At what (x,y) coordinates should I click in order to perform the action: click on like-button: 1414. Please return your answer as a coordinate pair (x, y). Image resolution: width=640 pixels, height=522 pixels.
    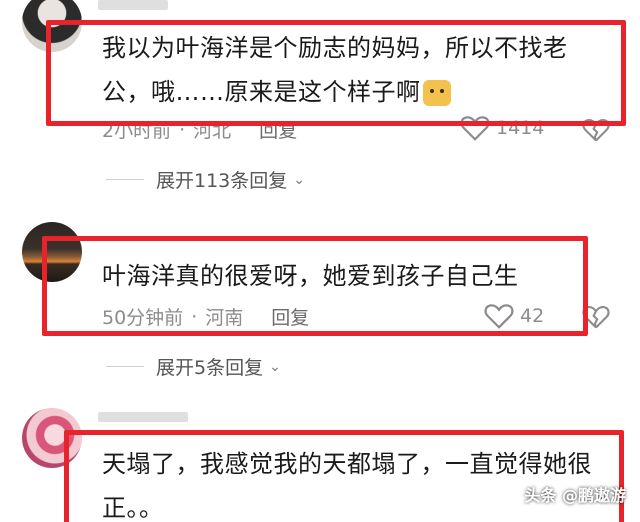
    Looking at the image, I should click on (502, 128).